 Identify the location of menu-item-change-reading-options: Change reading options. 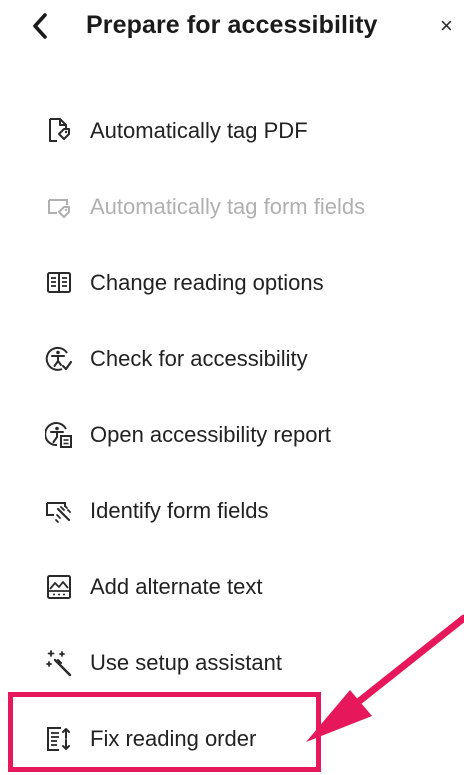
(232, 283).